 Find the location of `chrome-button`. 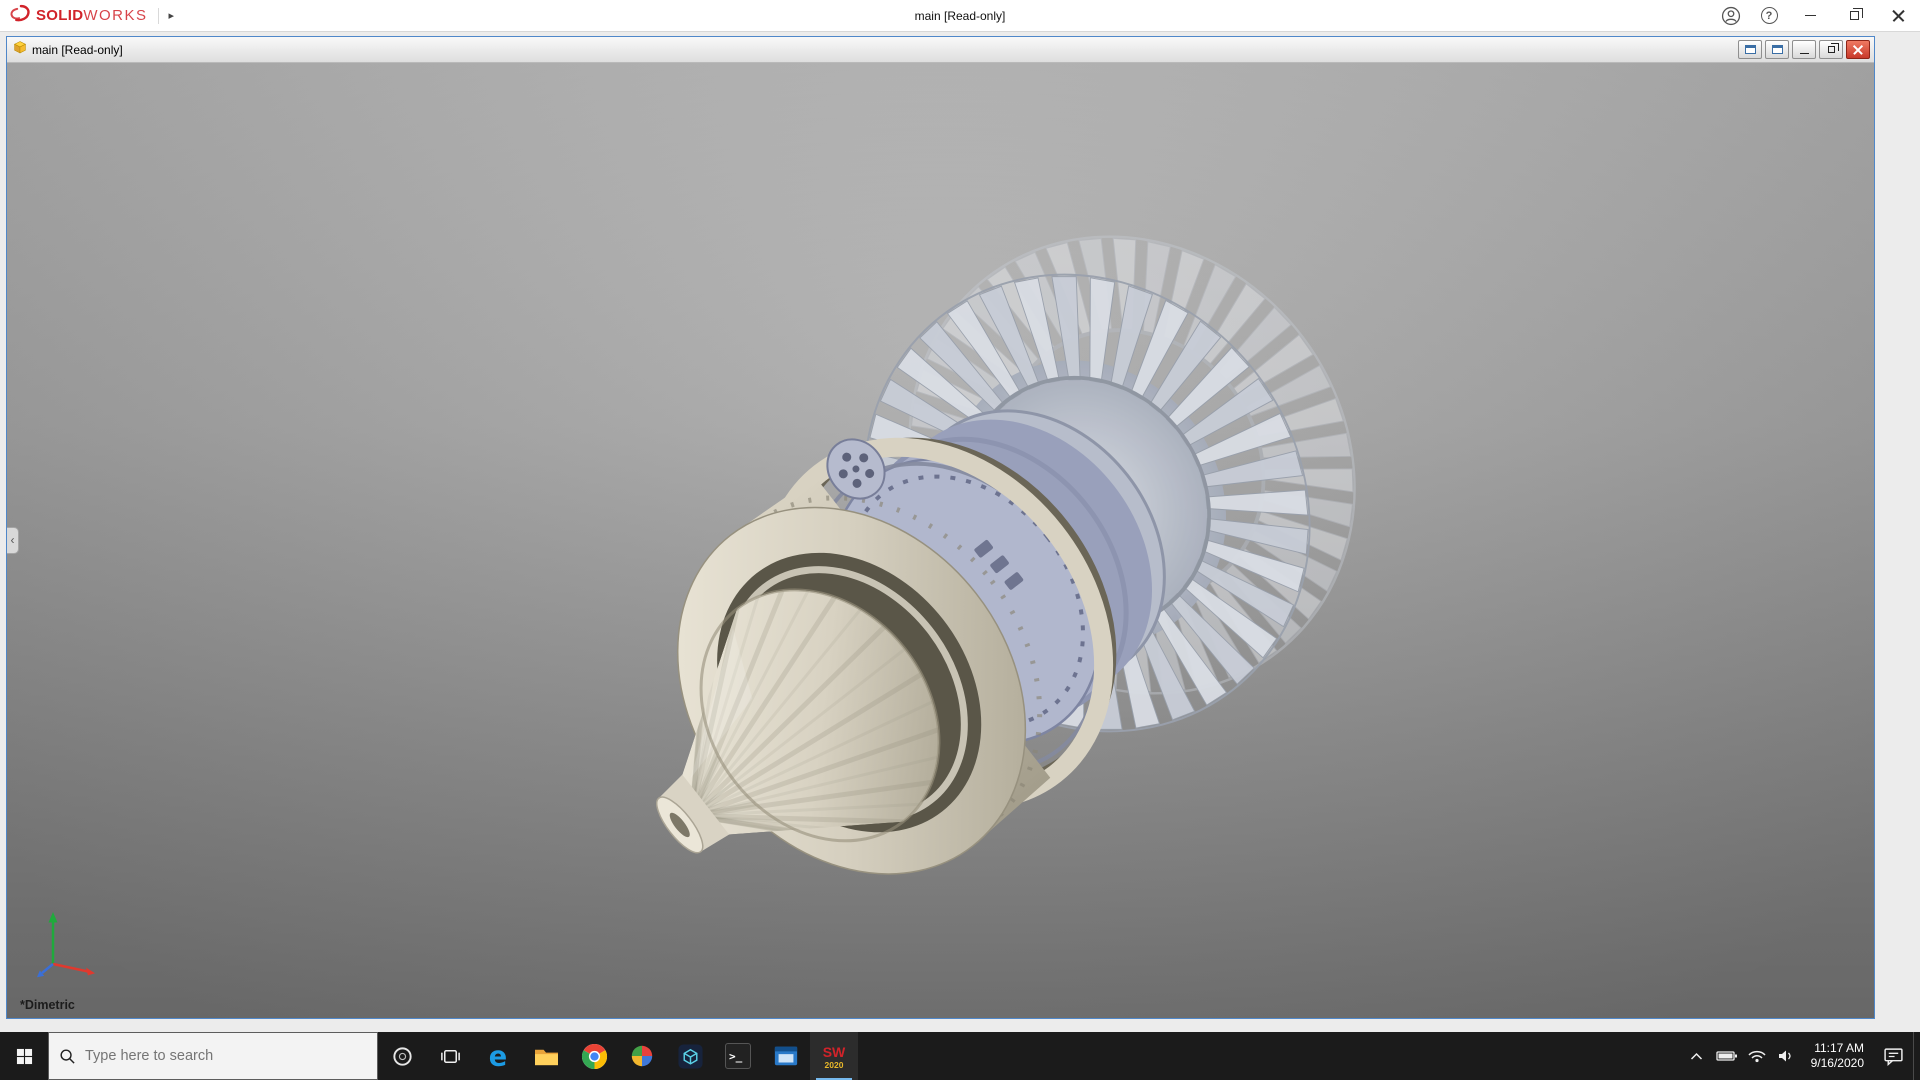

chrome-button is located at coordinates (594, 1056).